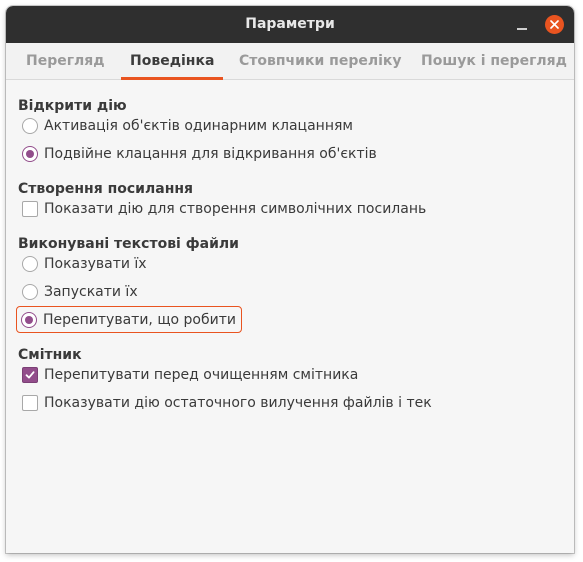 The height and width of the screenshot is (562, 583). I want to click on window-title: Параметри, so click(290, 24).